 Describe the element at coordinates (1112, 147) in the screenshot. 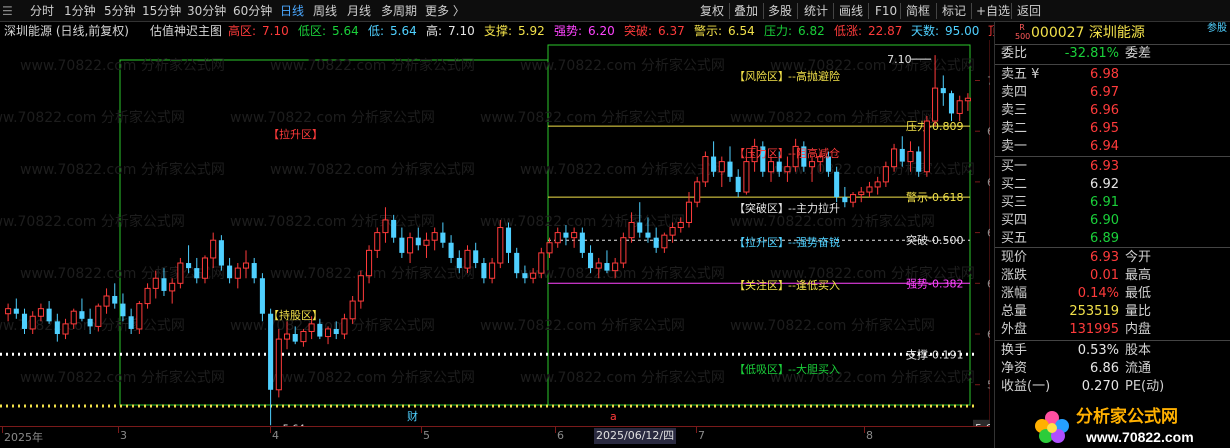

I see `ask-row: 卖一 6.94` at that location.